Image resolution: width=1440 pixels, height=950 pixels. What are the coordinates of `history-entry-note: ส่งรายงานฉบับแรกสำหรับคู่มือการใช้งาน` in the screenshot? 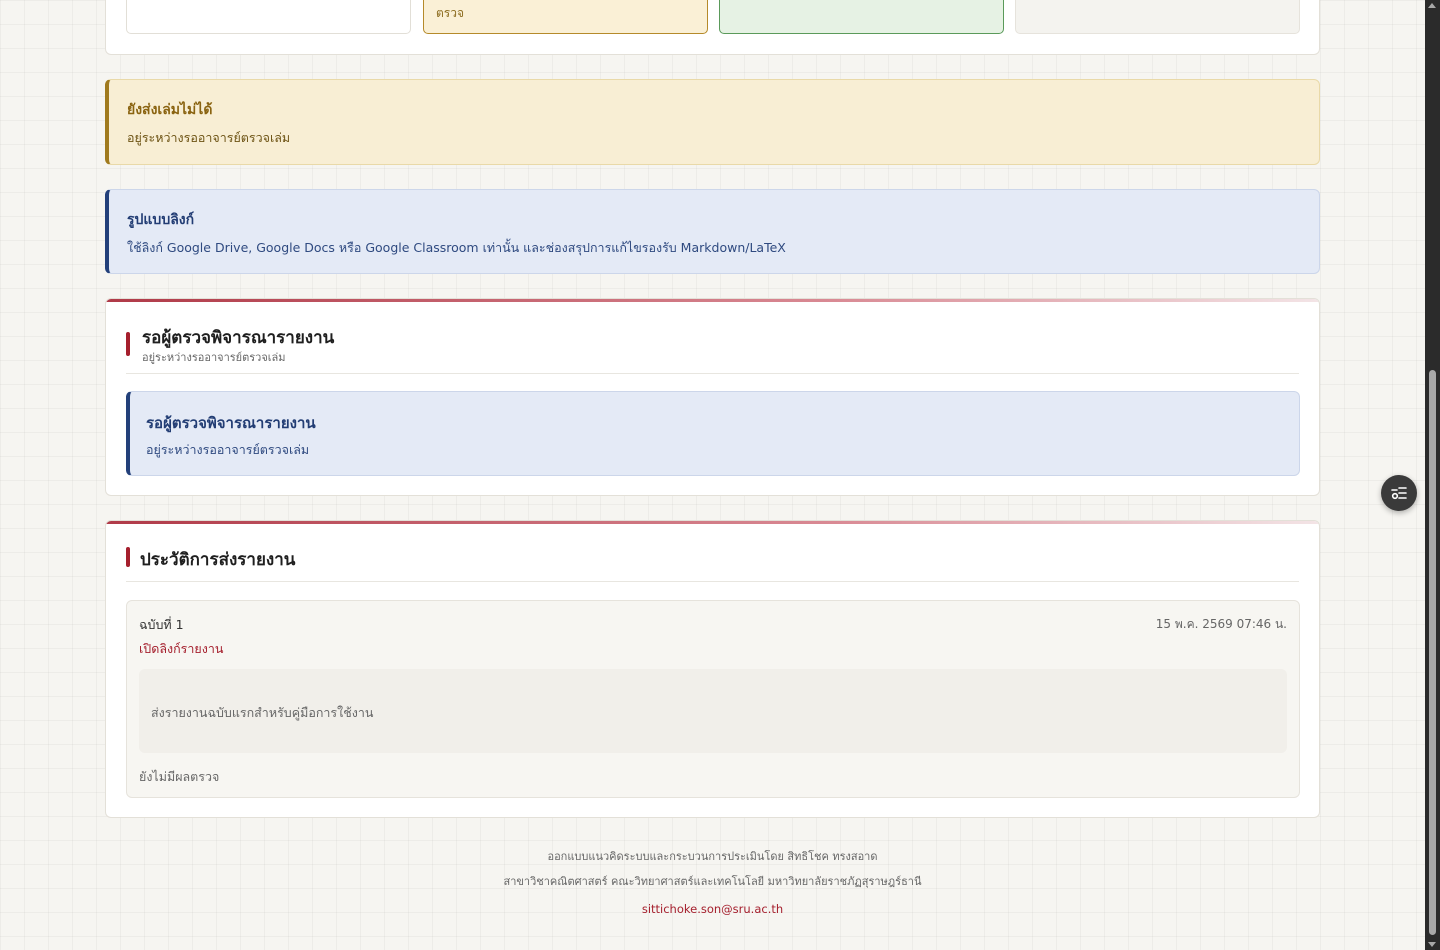 It's located at (713, 711).